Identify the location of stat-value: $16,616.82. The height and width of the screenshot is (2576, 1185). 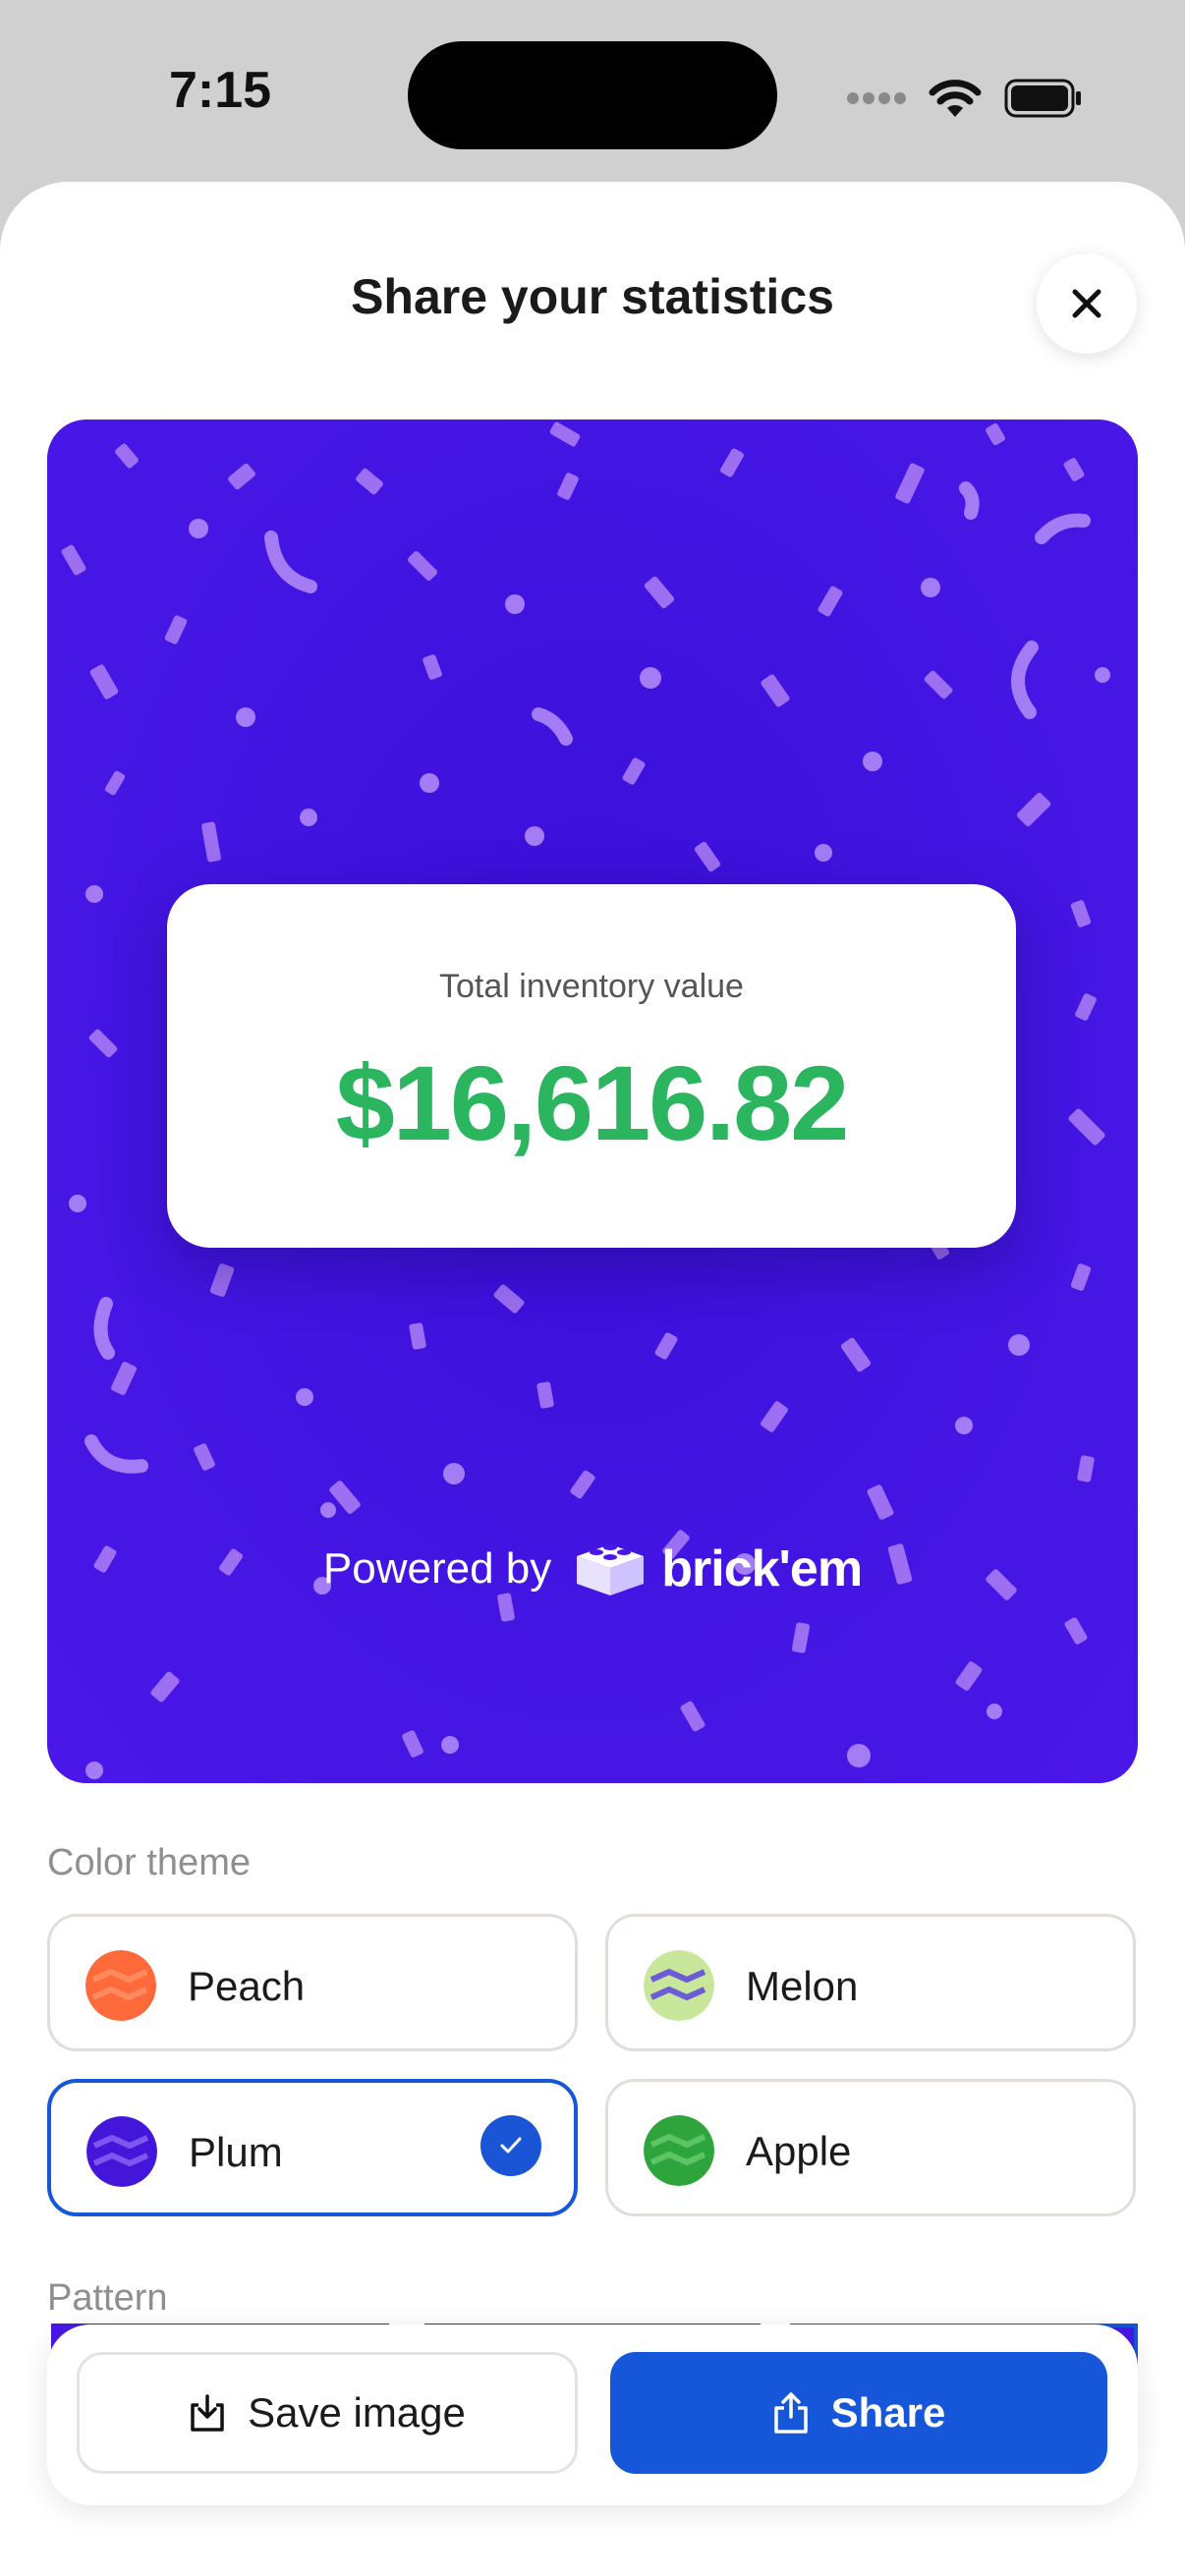
(592, 1102).